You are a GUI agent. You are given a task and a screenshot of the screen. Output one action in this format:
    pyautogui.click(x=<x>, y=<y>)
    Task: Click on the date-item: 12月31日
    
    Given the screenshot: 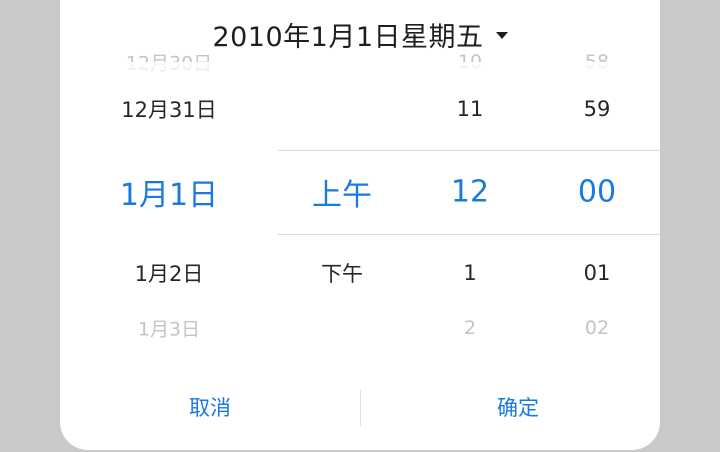 What is the action you would take?
    pyautogui.click(x=169, y=109)
    